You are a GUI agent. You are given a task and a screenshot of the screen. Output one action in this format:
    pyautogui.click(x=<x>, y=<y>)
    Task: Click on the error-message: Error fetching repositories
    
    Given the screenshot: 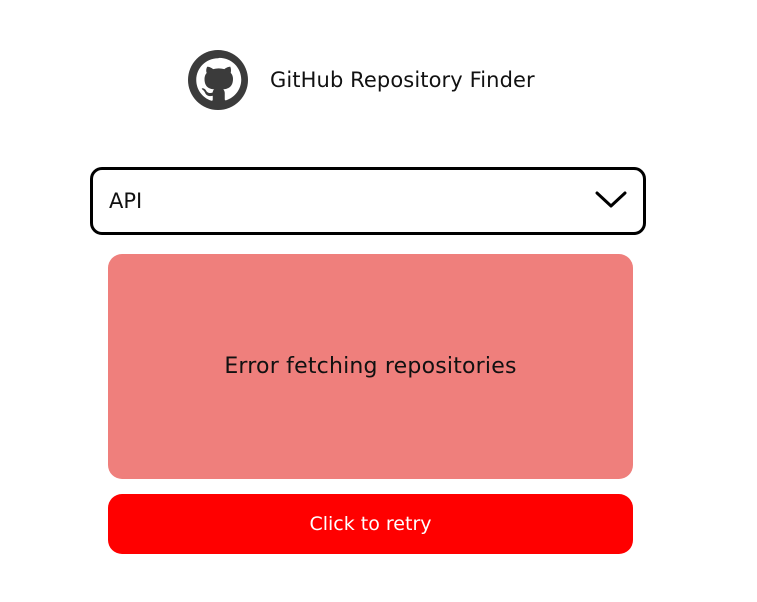 What is the action you would take?
    pyautogui.click(x=370, y=366)
    